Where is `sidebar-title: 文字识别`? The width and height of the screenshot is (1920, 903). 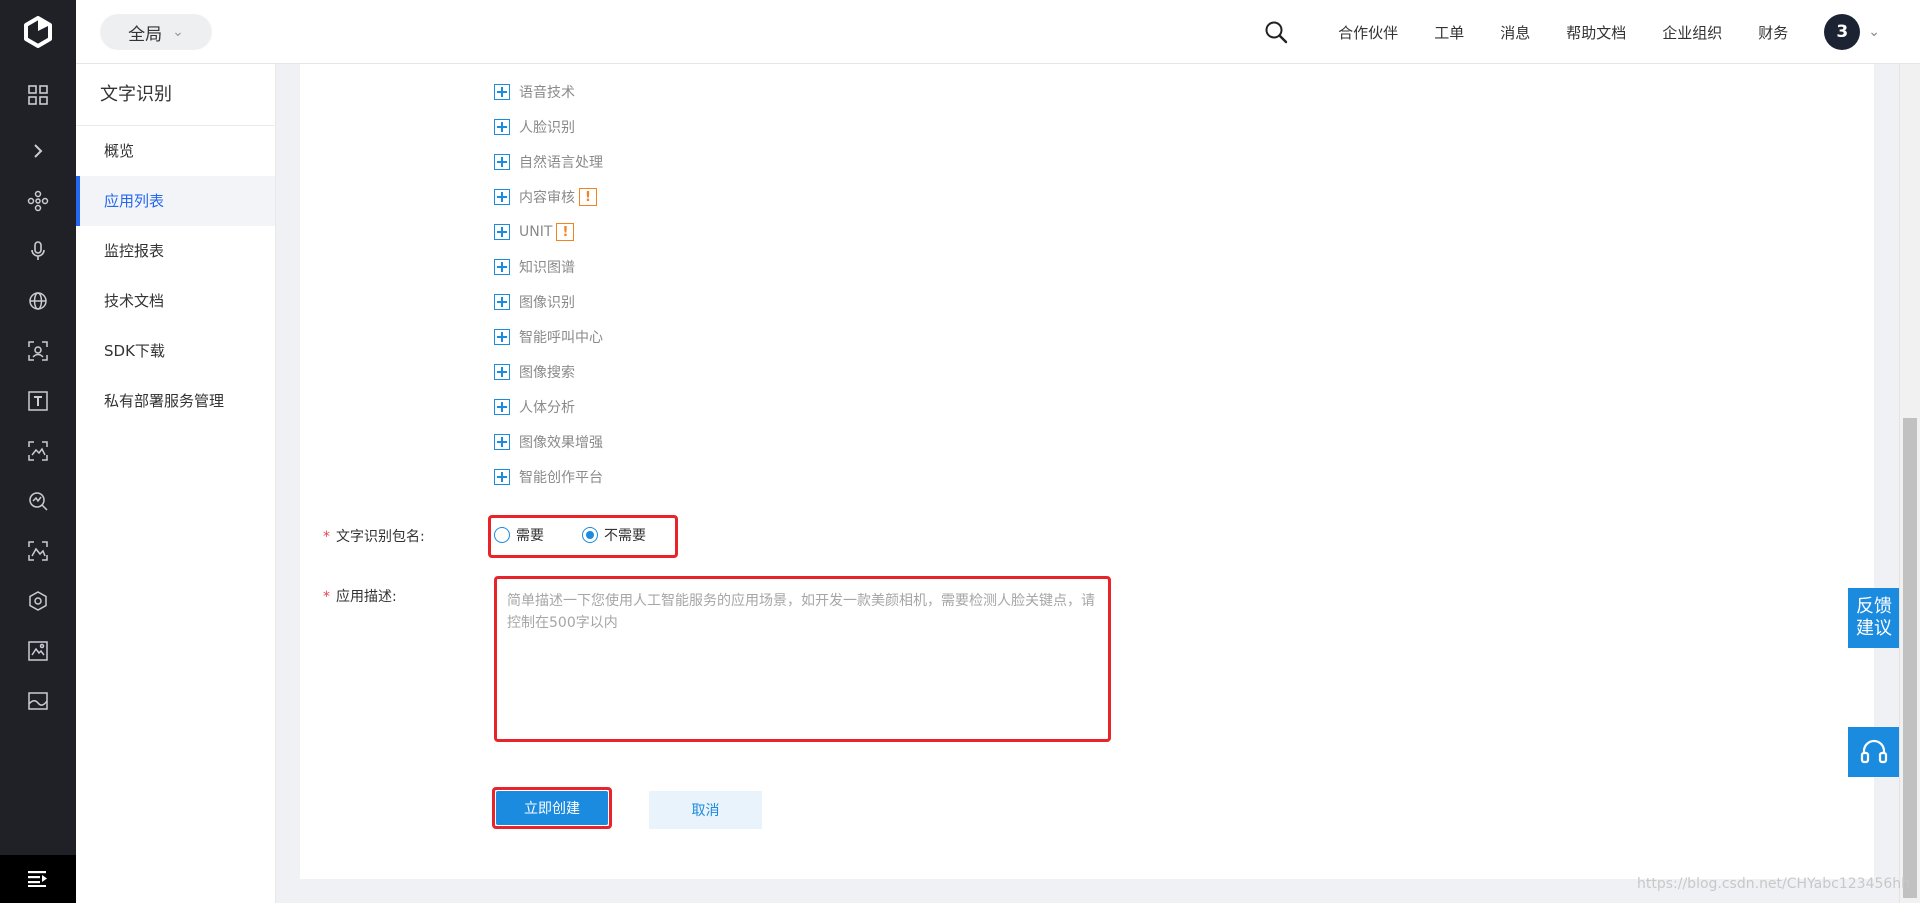
sidebar-title: 文字识别 is located at coordinates (175, 95).